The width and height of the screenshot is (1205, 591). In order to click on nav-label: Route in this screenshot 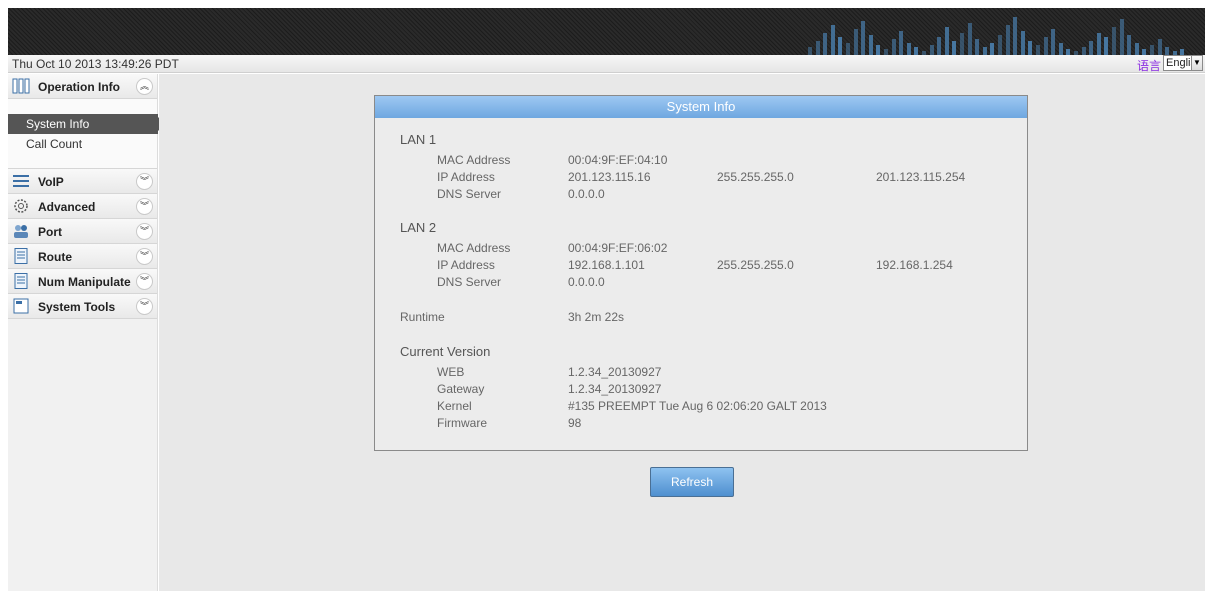, I will do `click(55, 257)`.